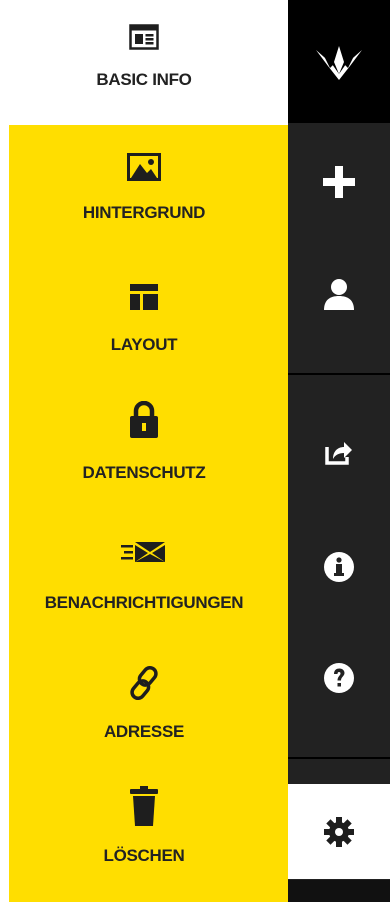  What do you see at coordinates (144, 577) in the screenshot?
I see `menu-item-benachrichtigungen: BENACHRICHTIGUNGEN` at bounding box center [144, 577].